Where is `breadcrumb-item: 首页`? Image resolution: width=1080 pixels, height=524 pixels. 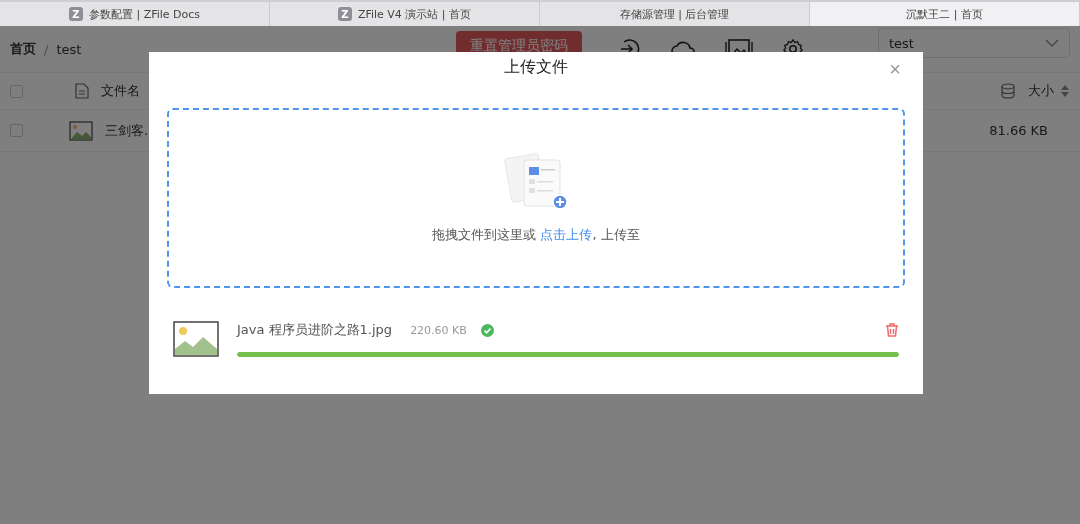 breadcrumb-item: 首页 is located at coordinates (23, 49).